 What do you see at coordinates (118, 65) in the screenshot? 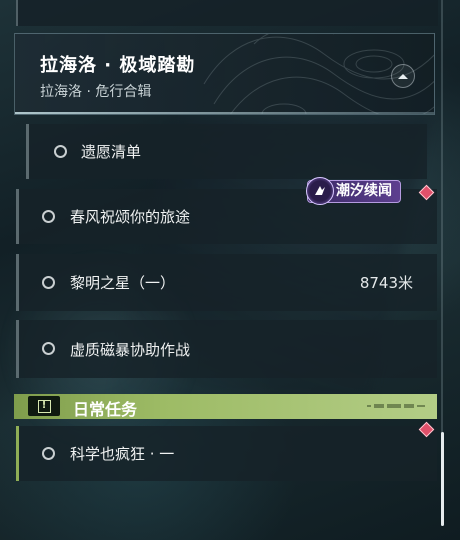
I see `quest-group-title: 拉海洛 · 极域踏勘` at bounding box center [118, 65].